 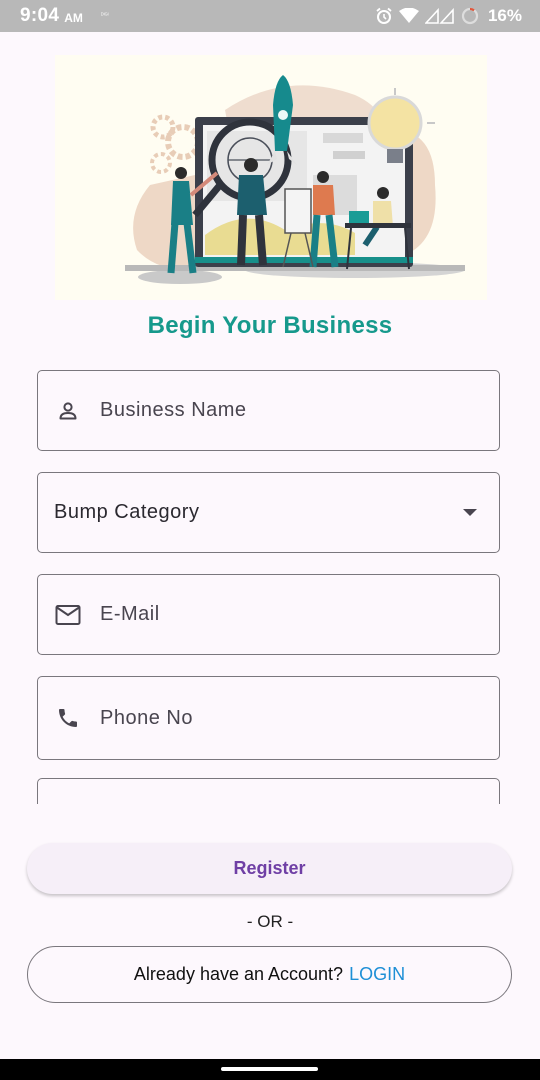 I want to click on home-gesture-handle, so click(x=269, y=1069).